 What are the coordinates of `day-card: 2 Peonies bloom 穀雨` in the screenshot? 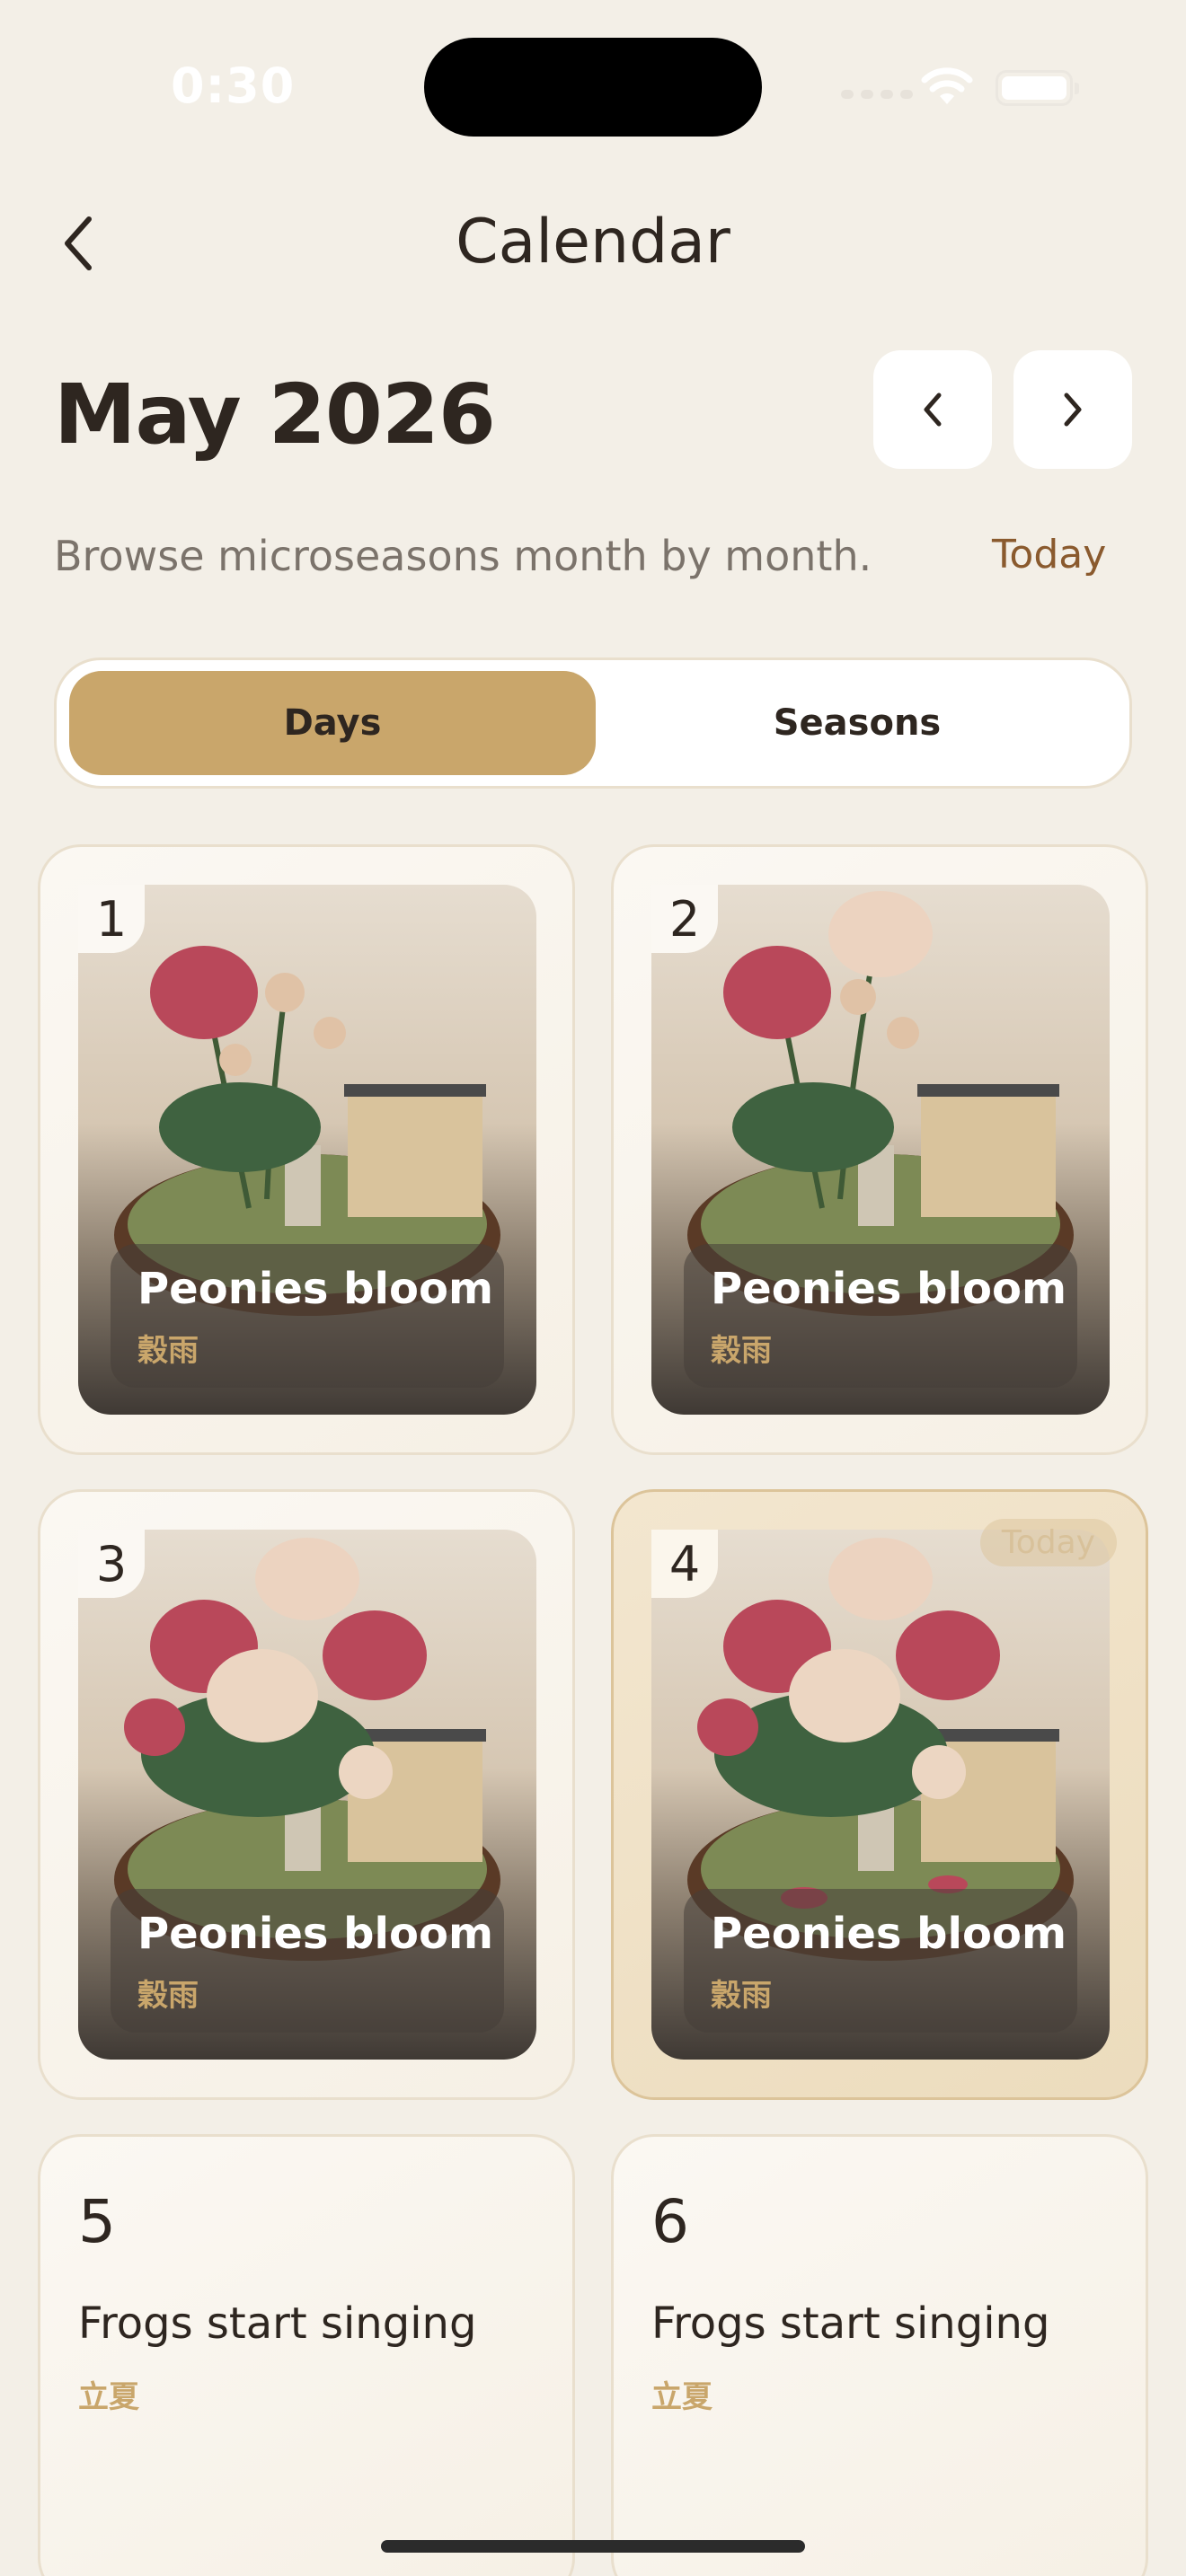 It's located at (879, 1149).